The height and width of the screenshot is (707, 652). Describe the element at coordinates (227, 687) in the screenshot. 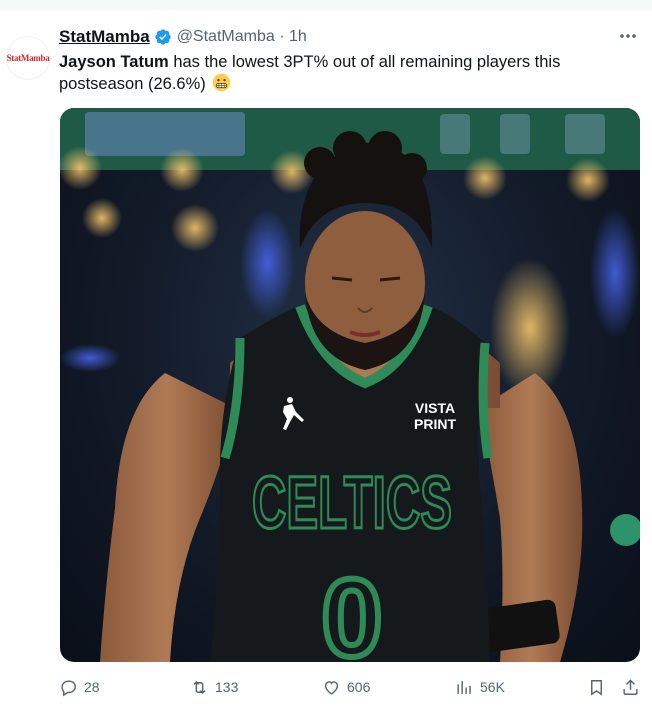

I see `repost-count: 133` at that location.